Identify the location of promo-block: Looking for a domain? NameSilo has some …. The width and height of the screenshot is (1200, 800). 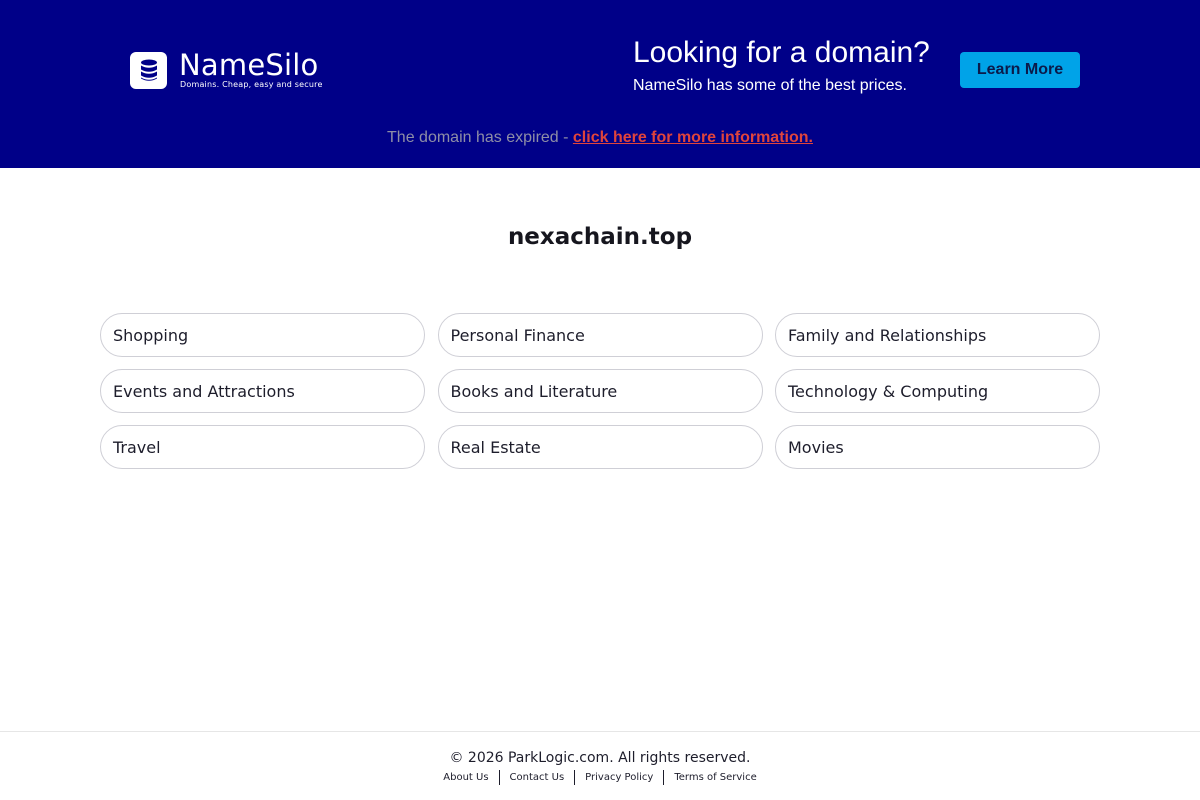
(781, 65).